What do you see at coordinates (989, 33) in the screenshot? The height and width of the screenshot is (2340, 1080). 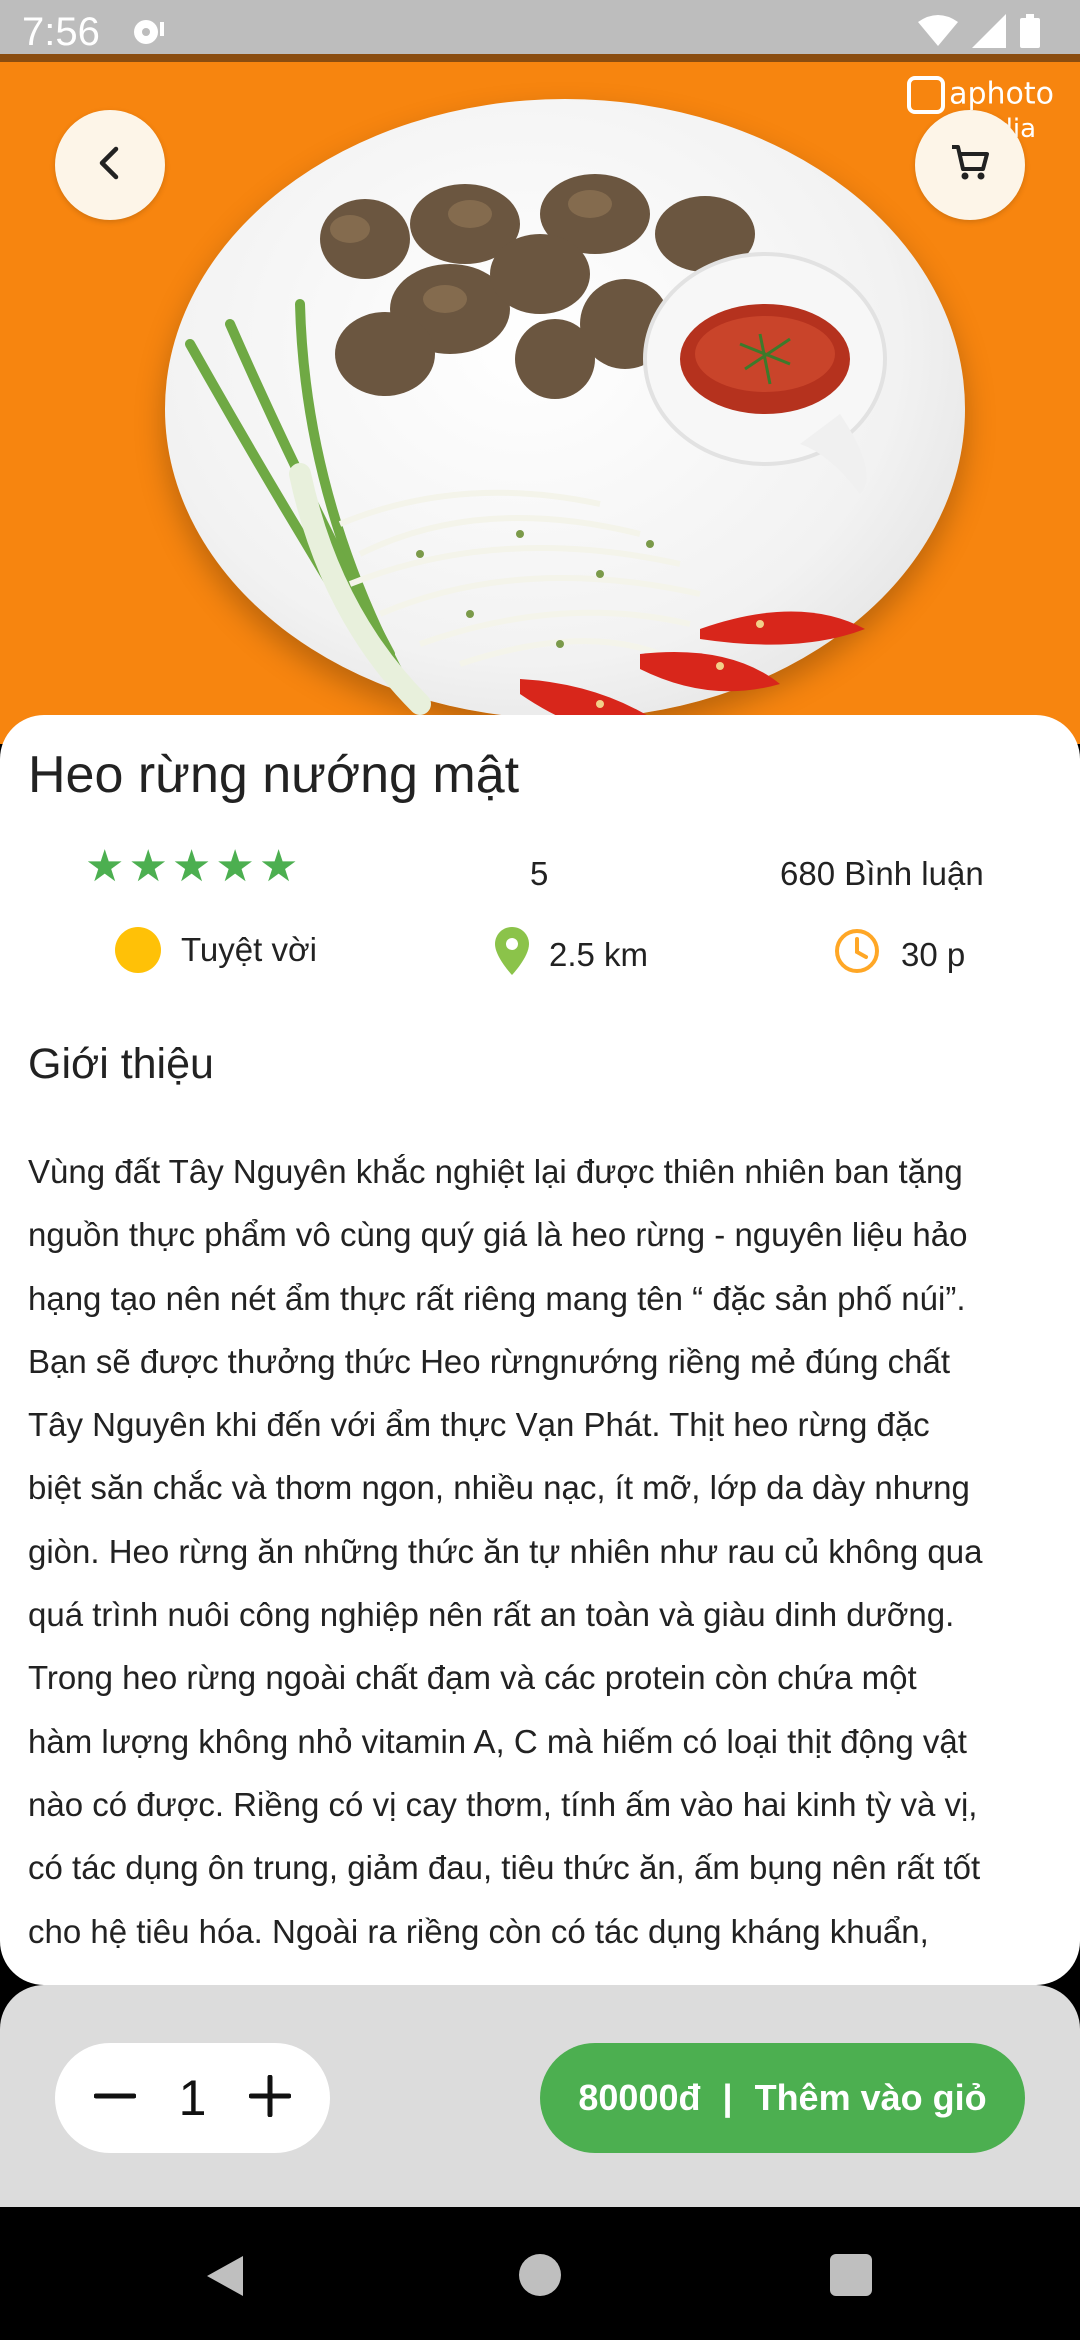 I see `signal-icon` at bounding box center [989, 33].